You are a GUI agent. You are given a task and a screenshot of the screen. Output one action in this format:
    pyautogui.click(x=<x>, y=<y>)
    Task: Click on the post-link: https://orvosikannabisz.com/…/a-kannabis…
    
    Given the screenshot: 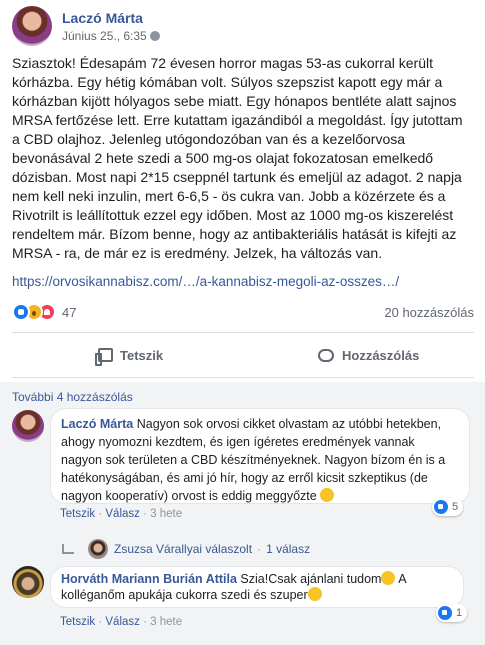 What is the action you would take?
    pyautogui.click(x=205, y=281)
    